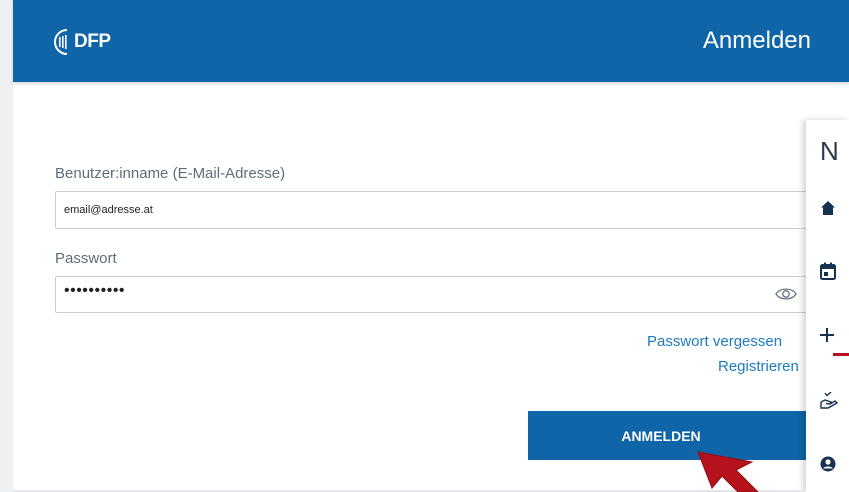  I want to click on dfp-logo: DFP, so click(82, 42).